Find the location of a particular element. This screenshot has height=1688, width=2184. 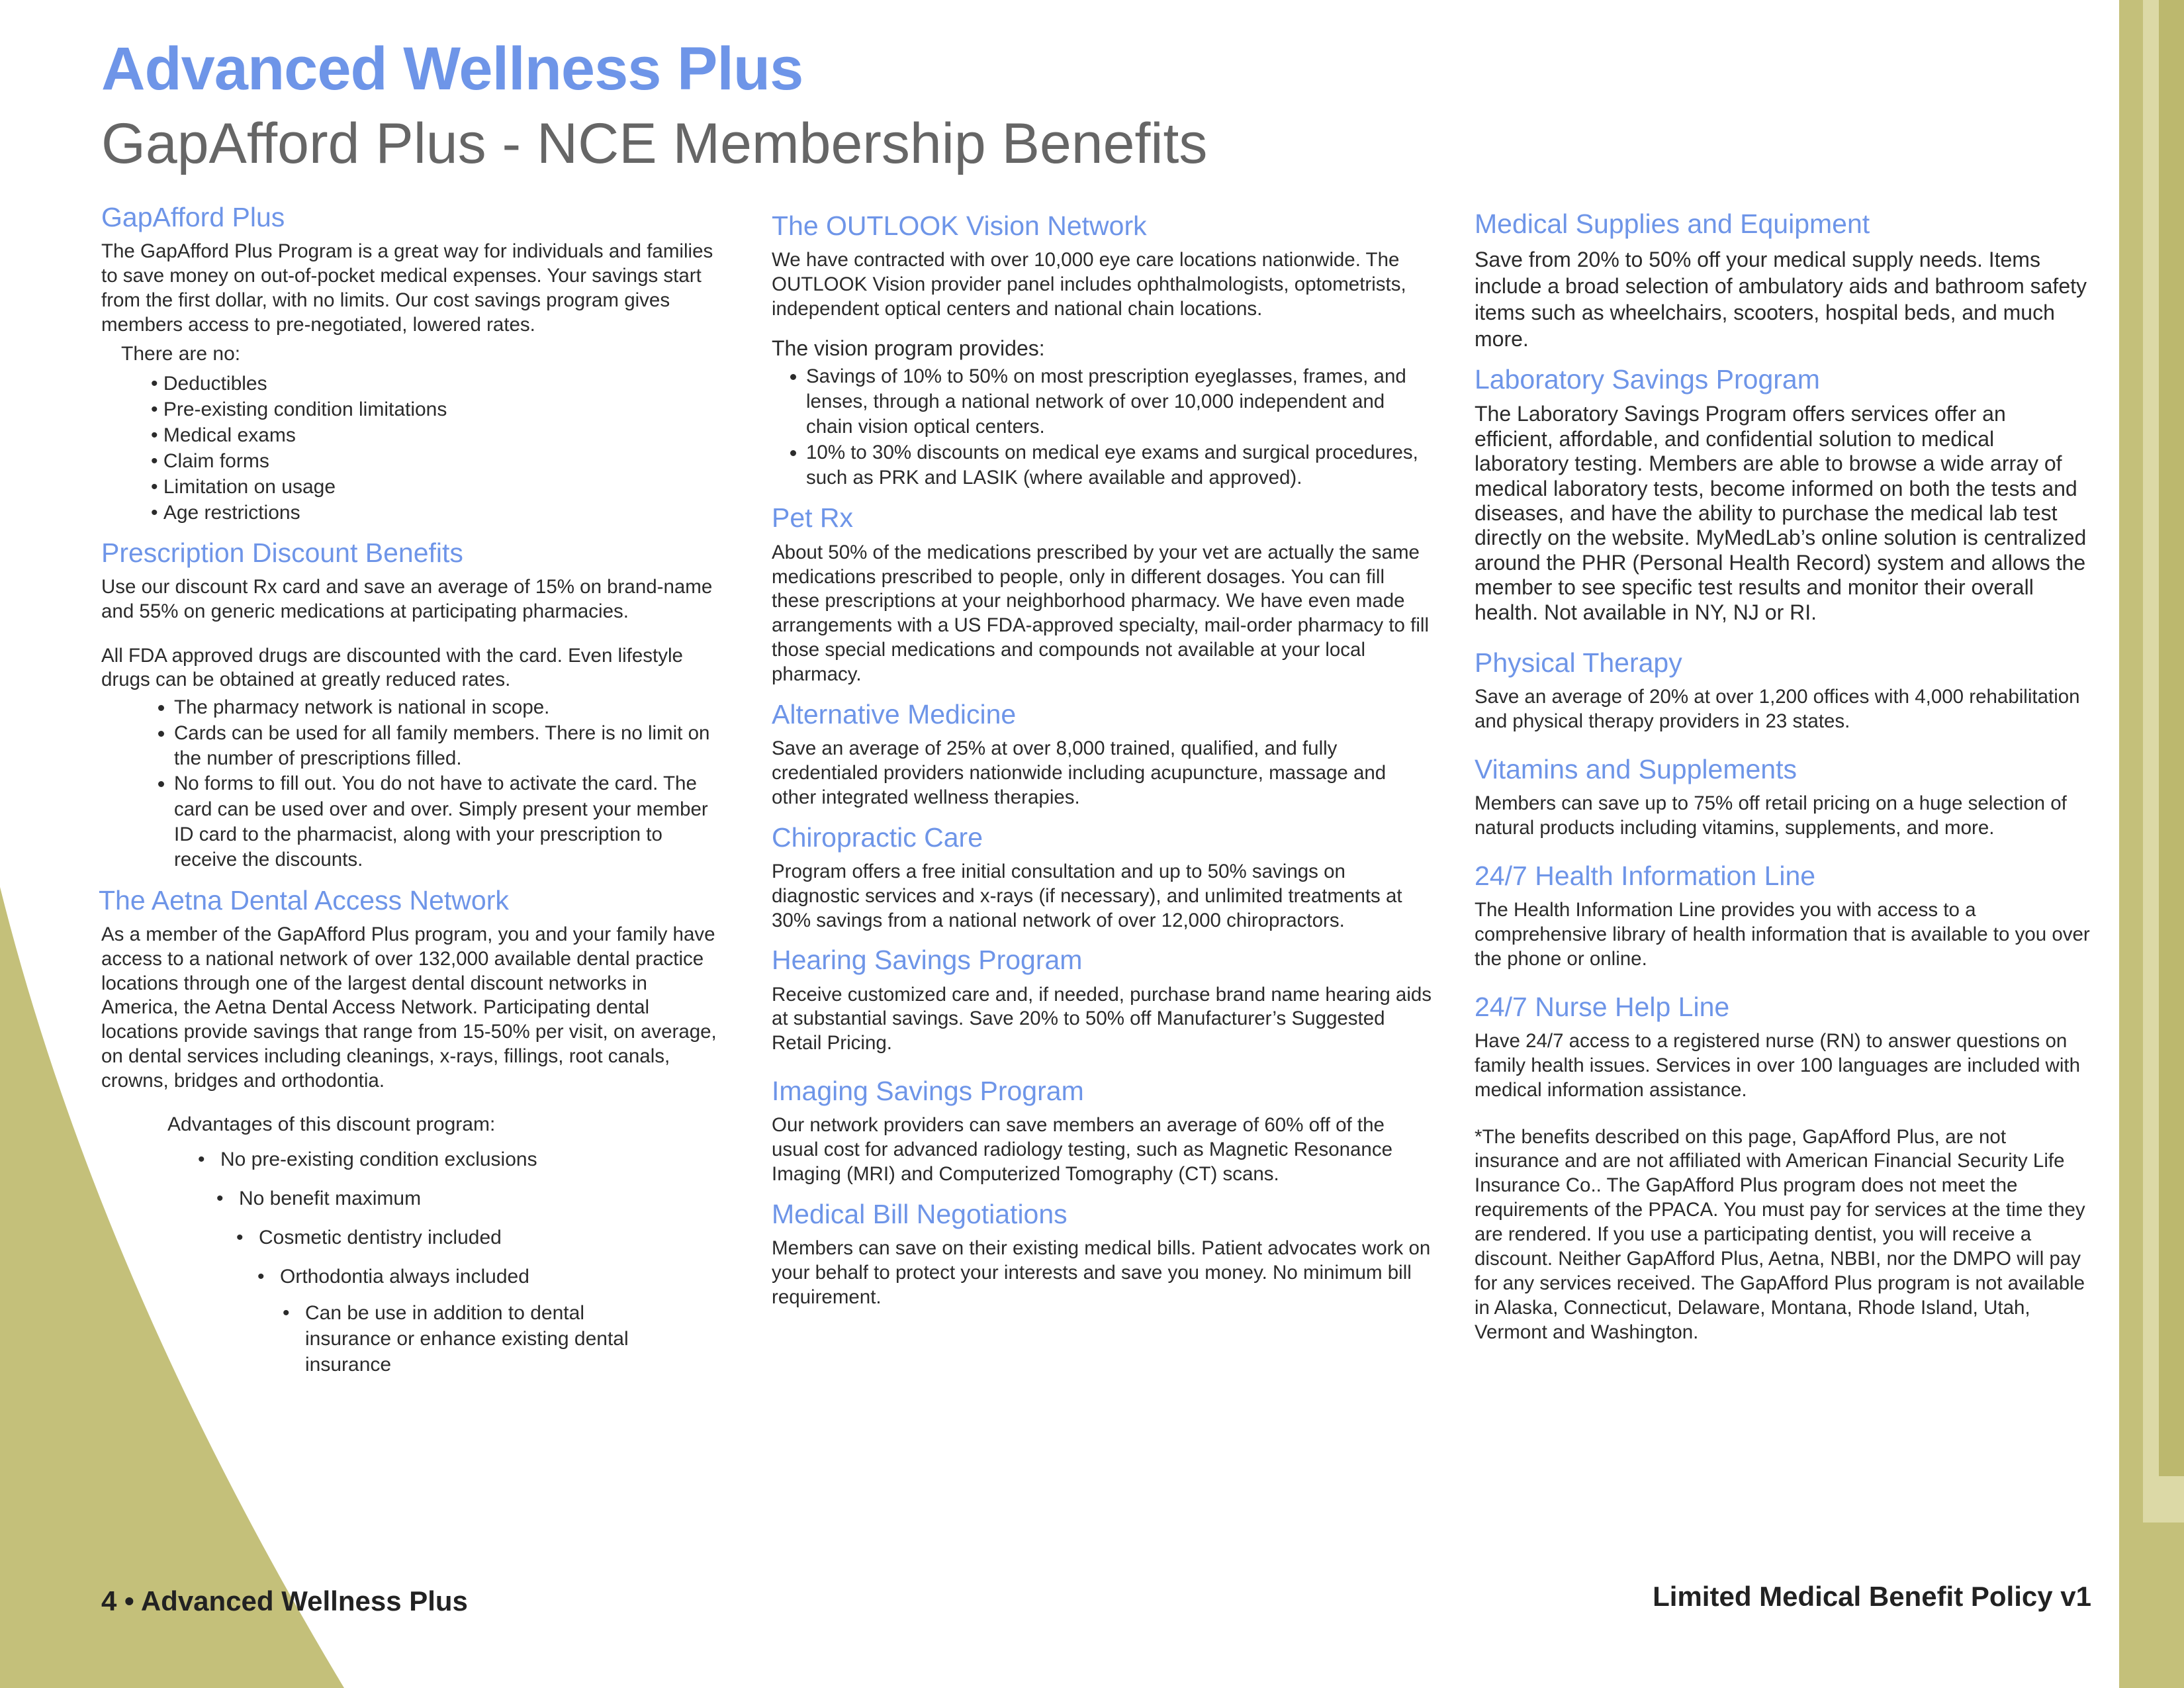

section-heading: 24/7 Health Information Line is located at coordinates (1645, 876).